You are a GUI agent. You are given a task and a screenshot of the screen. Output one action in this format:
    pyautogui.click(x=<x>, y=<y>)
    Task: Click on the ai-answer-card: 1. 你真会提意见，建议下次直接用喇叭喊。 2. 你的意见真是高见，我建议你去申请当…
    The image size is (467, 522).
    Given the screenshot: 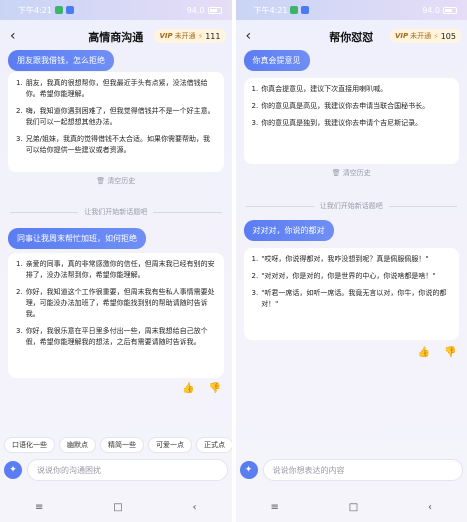 What is the action you would take?
    pyautogui.click(x=351, y=121)
    